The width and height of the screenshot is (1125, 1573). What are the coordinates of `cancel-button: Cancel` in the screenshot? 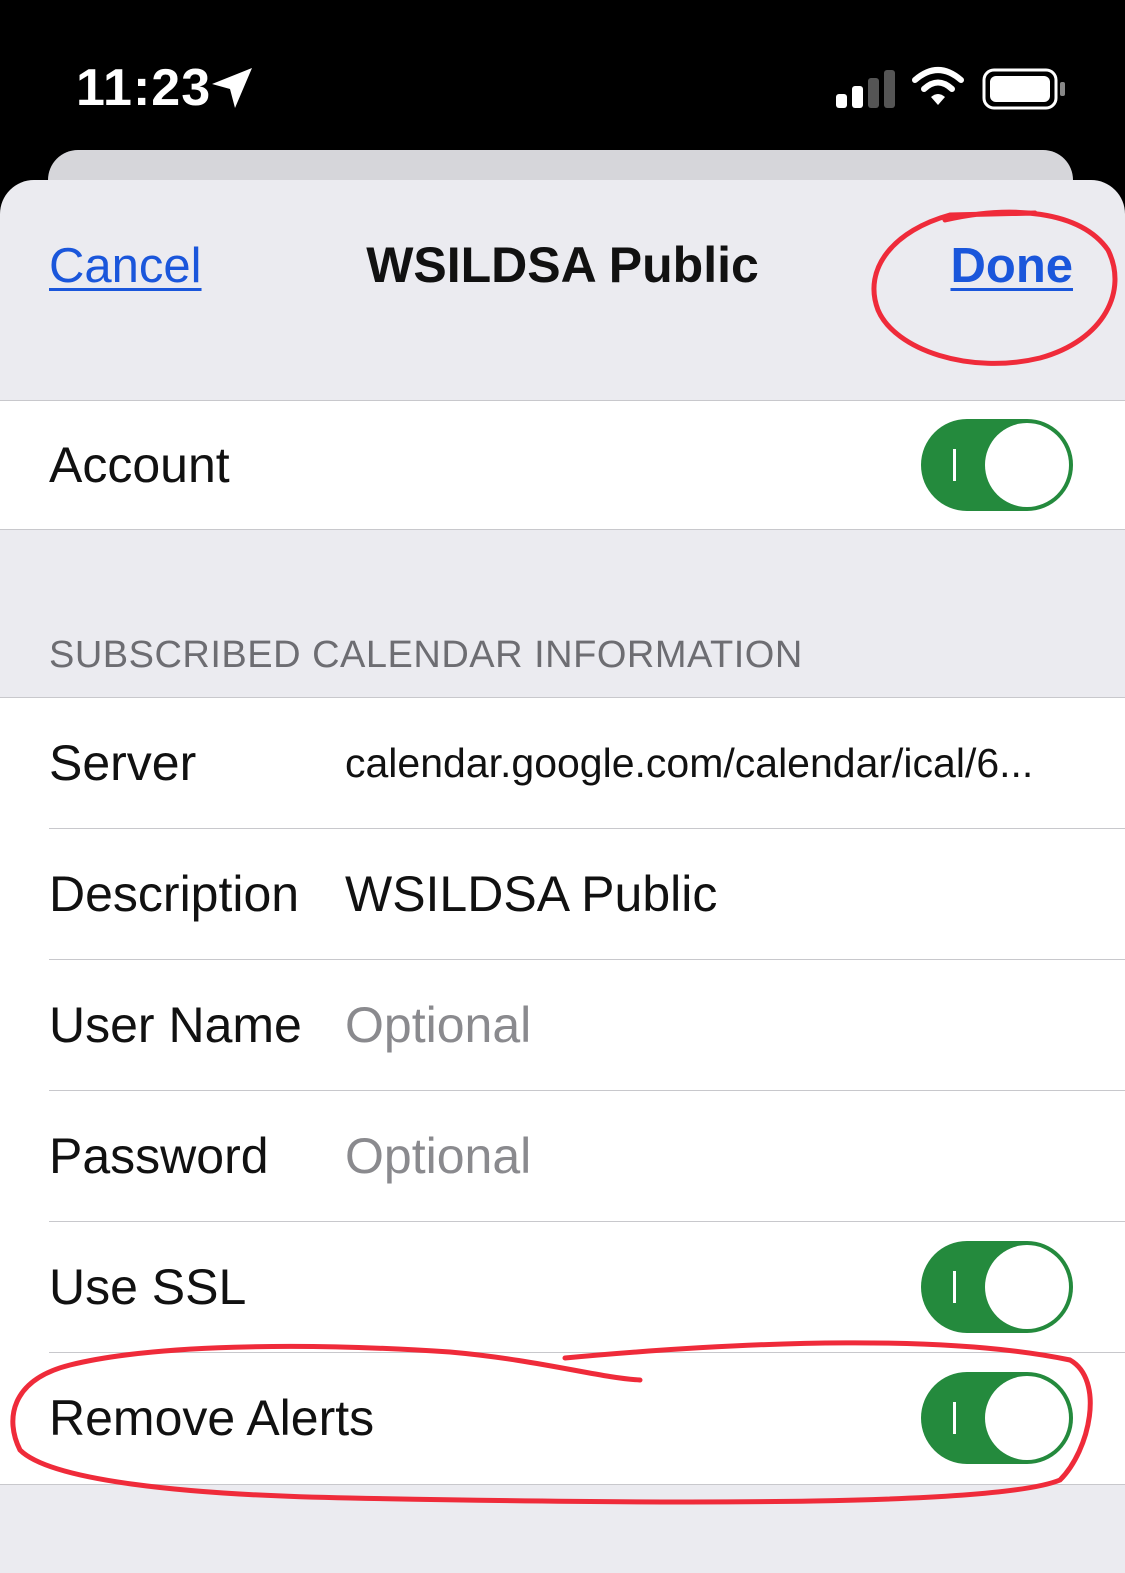 It's located at (125, 266).